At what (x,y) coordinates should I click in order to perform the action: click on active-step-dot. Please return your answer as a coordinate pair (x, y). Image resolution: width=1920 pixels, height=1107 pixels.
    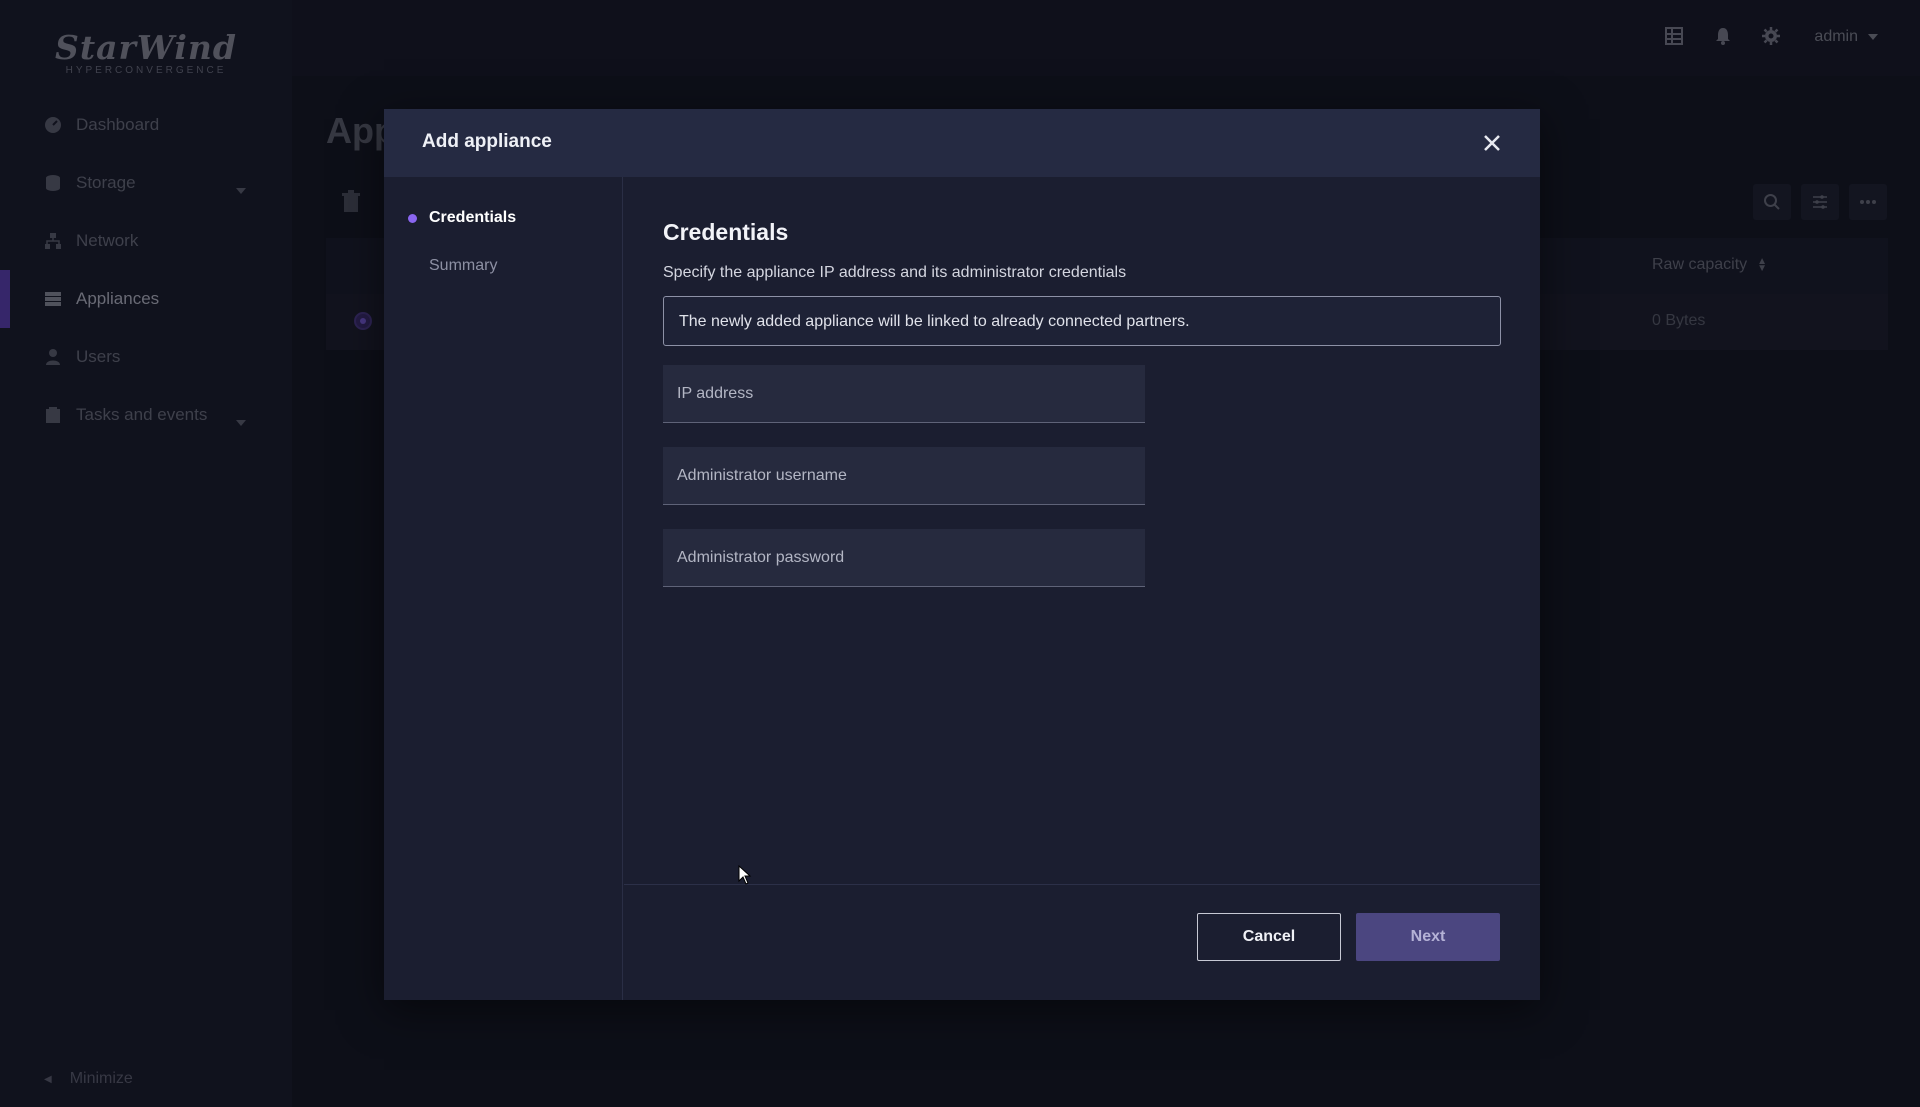
    Looking at the image, I should click on (412, 218).